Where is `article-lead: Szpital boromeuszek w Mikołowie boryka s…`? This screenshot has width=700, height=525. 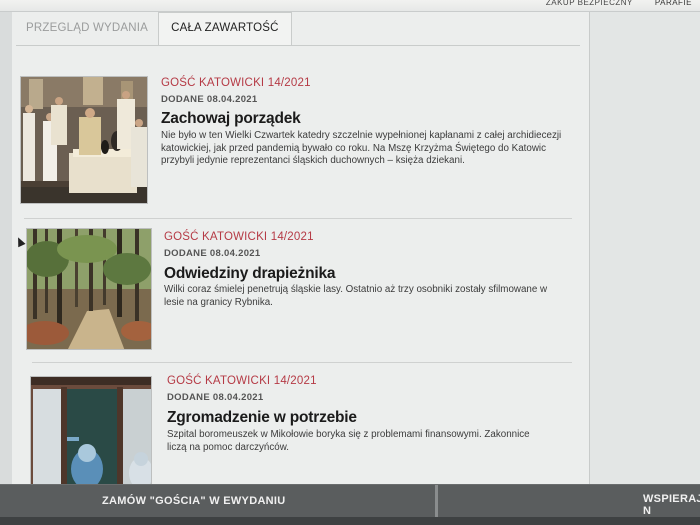 article-lead: Szpital boromeuszek w Mikołowie boryka s… is located at coordinates (348, 441).